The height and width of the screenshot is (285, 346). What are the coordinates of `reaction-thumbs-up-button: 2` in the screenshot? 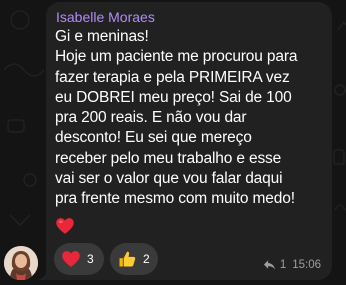 It's located at (134, 259).